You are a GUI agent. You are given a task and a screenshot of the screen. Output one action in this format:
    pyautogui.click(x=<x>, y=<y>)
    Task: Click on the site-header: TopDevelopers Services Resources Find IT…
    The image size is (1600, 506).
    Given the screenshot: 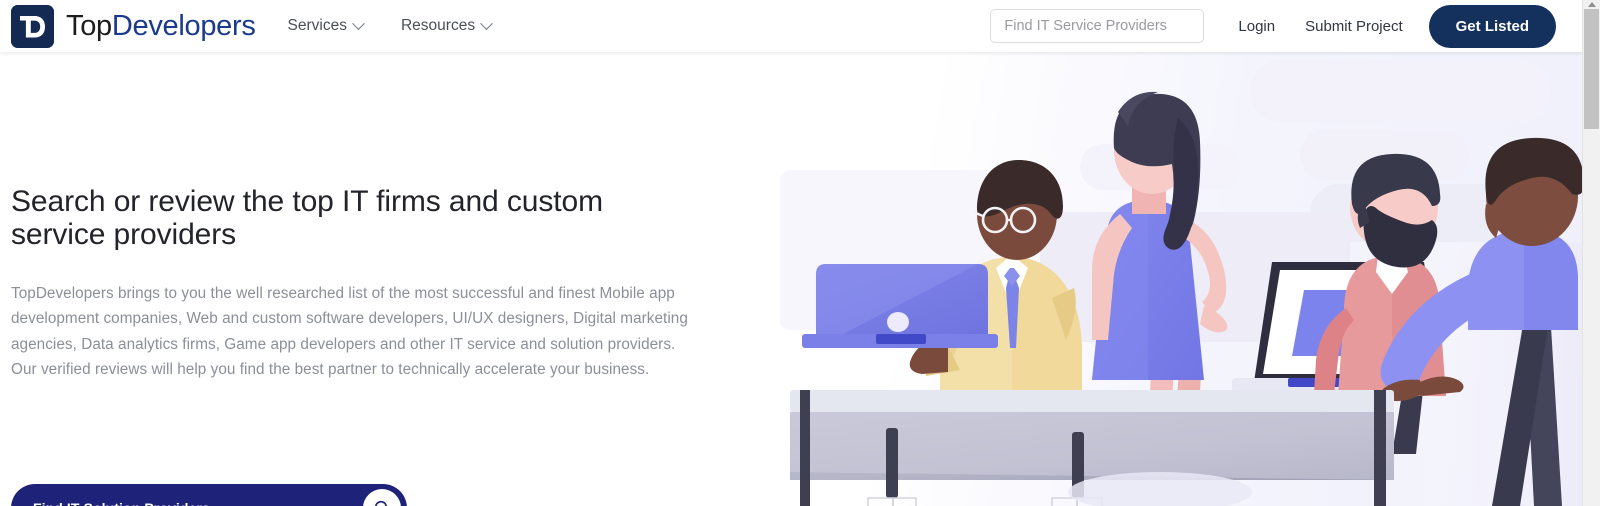 What is the action you would take?
    pyautogui.click(x=791, y=26)
    